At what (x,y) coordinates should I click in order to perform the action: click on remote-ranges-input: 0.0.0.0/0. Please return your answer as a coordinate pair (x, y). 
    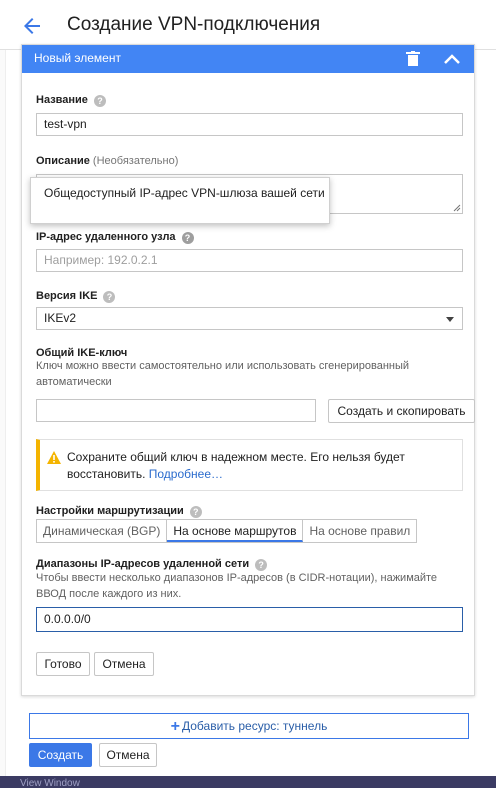
    Looking at the image, I should click on (249, 619).